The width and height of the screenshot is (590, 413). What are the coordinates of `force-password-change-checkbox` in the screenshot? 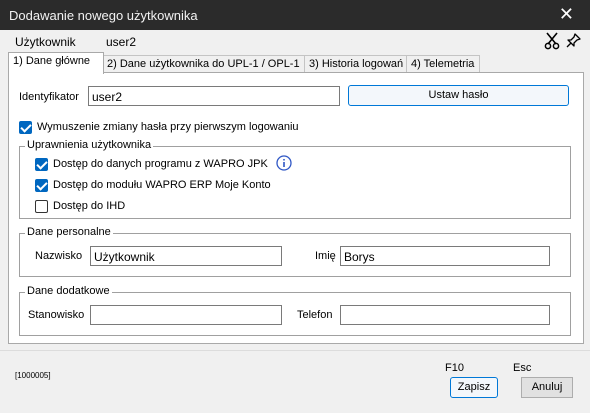 It's located at (25, 127).